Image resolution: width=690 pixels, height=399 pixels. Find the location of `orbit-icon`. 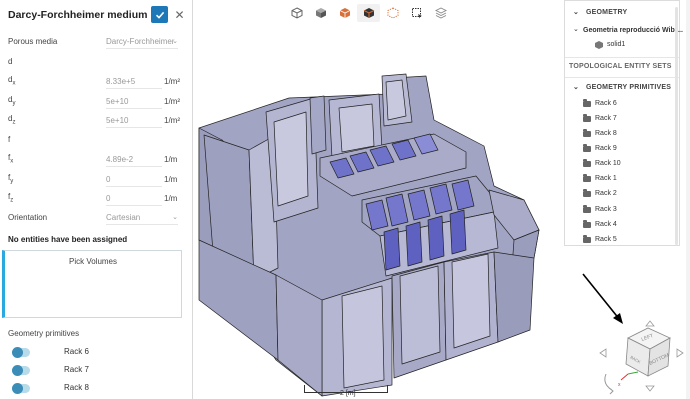

orbit-icon is located at coordinates (609, 384).